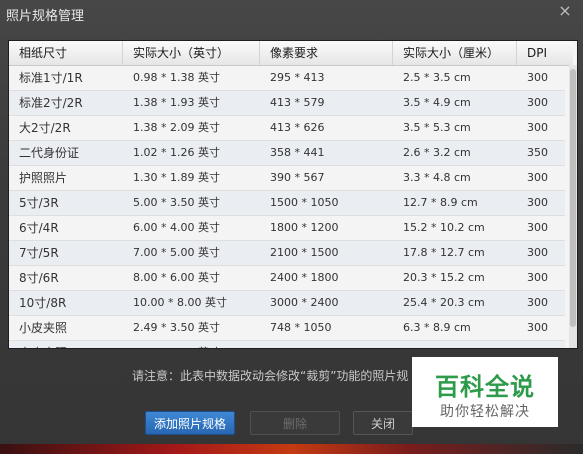  What do you see at coordinates (326, 53) in the screenshot?
I see `column-header-pixels: 像素要求` at bounding box center [326, 53].